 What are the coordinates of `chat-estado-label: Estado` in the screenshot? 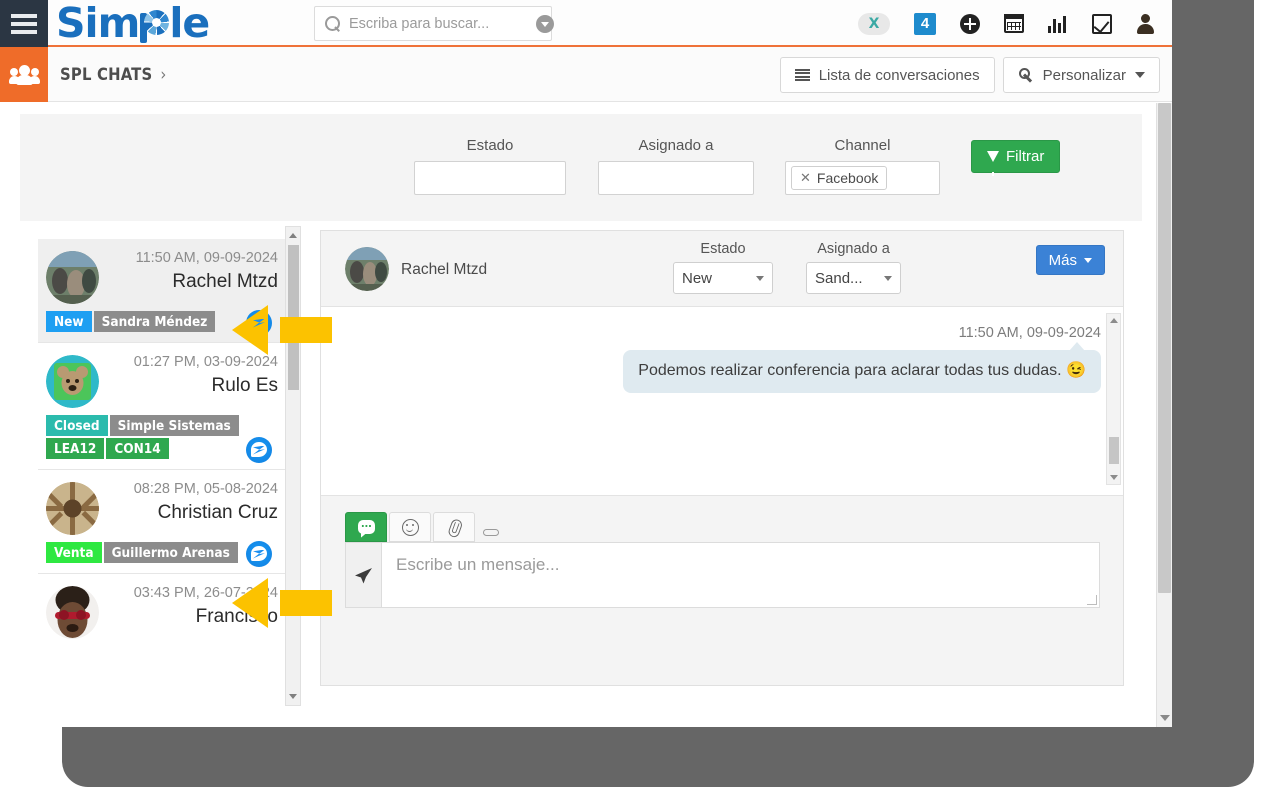 It's located at (723, 249).